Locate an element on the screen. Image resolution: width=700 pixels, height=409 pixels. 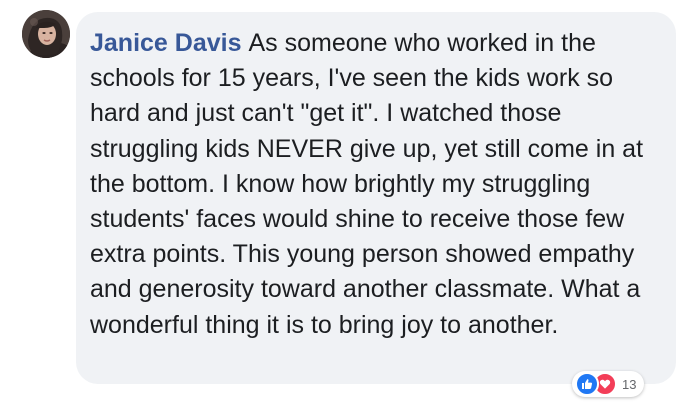
author-name: Janice Davis is located at coordinates (166, 43).